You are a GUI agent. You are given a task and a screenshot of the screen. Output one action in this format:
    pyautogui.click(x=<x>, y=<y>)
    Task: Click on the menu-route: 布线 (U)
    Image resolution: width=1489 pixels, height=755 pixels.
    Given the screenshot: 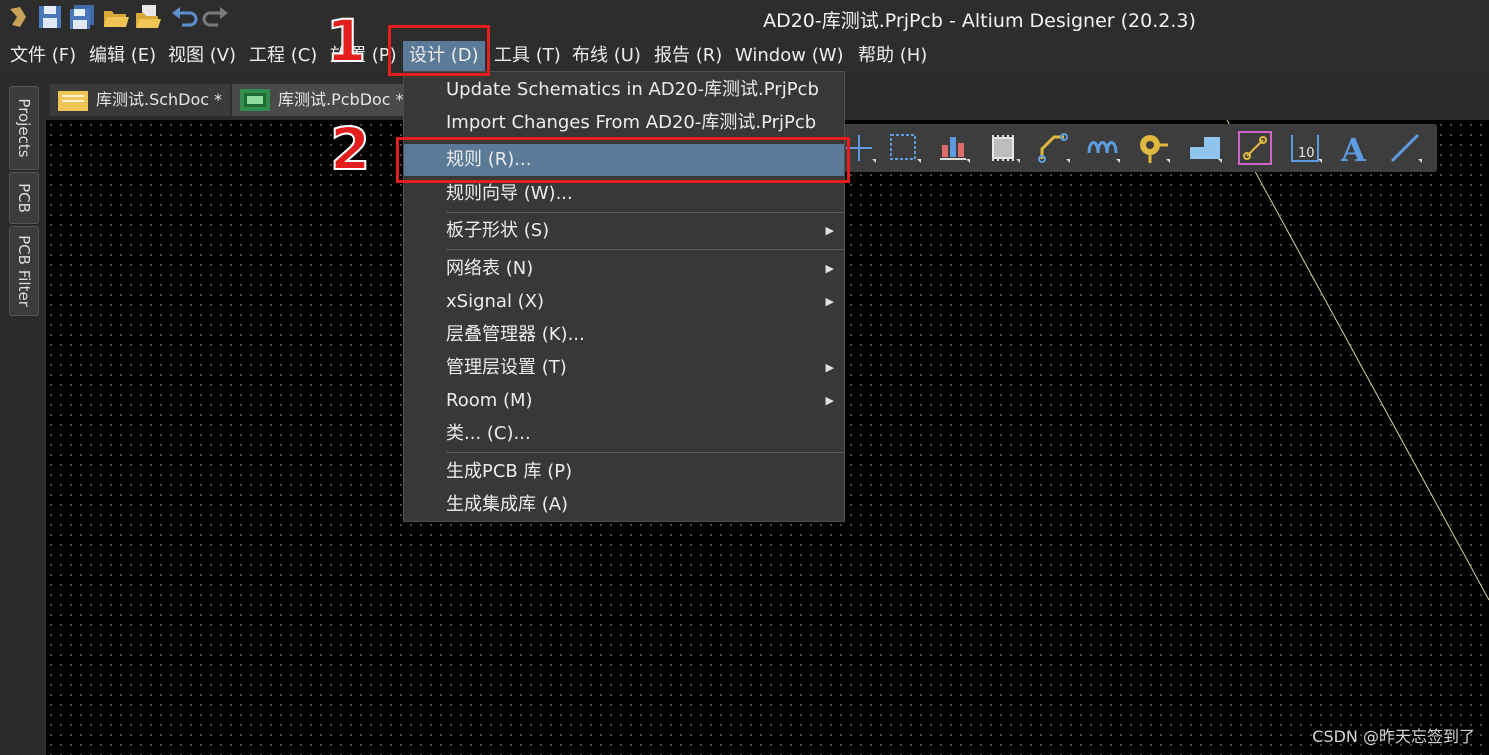 What is the action you would take?
    pyautogui.click(x=606, y=56)
    